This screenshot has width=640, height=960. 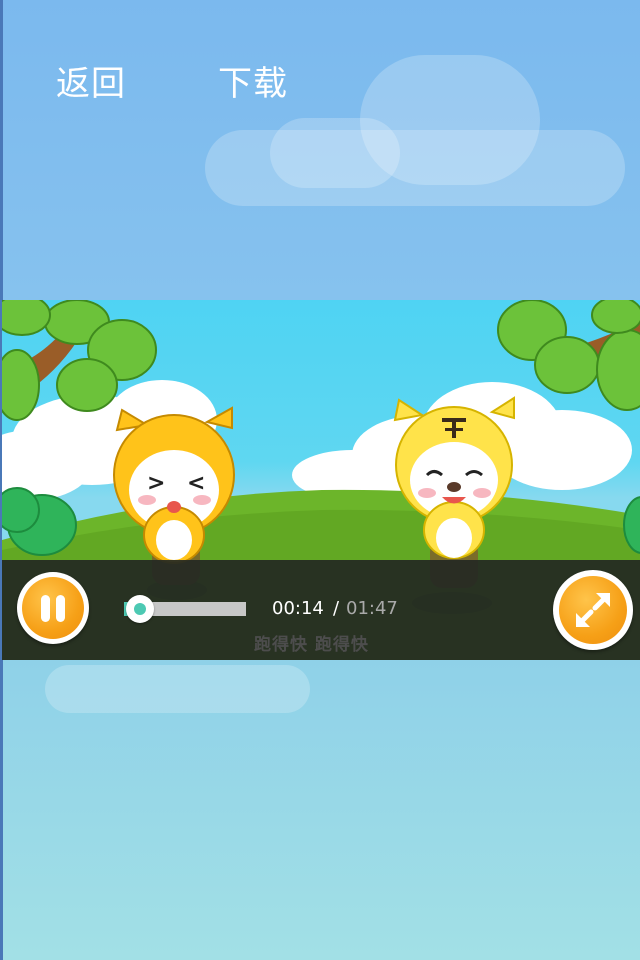 I want to click on pause-icon, so click(x=53, y=608).